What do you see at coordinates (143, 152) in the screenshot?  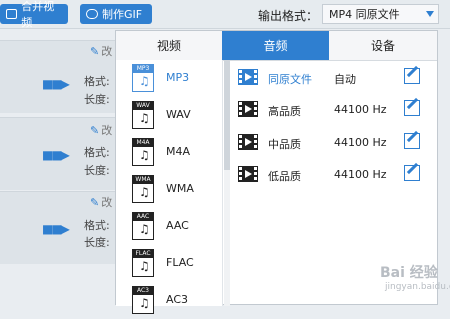 I see `audio-file-icon: M4A ♫` at bounding box center [143, 152].